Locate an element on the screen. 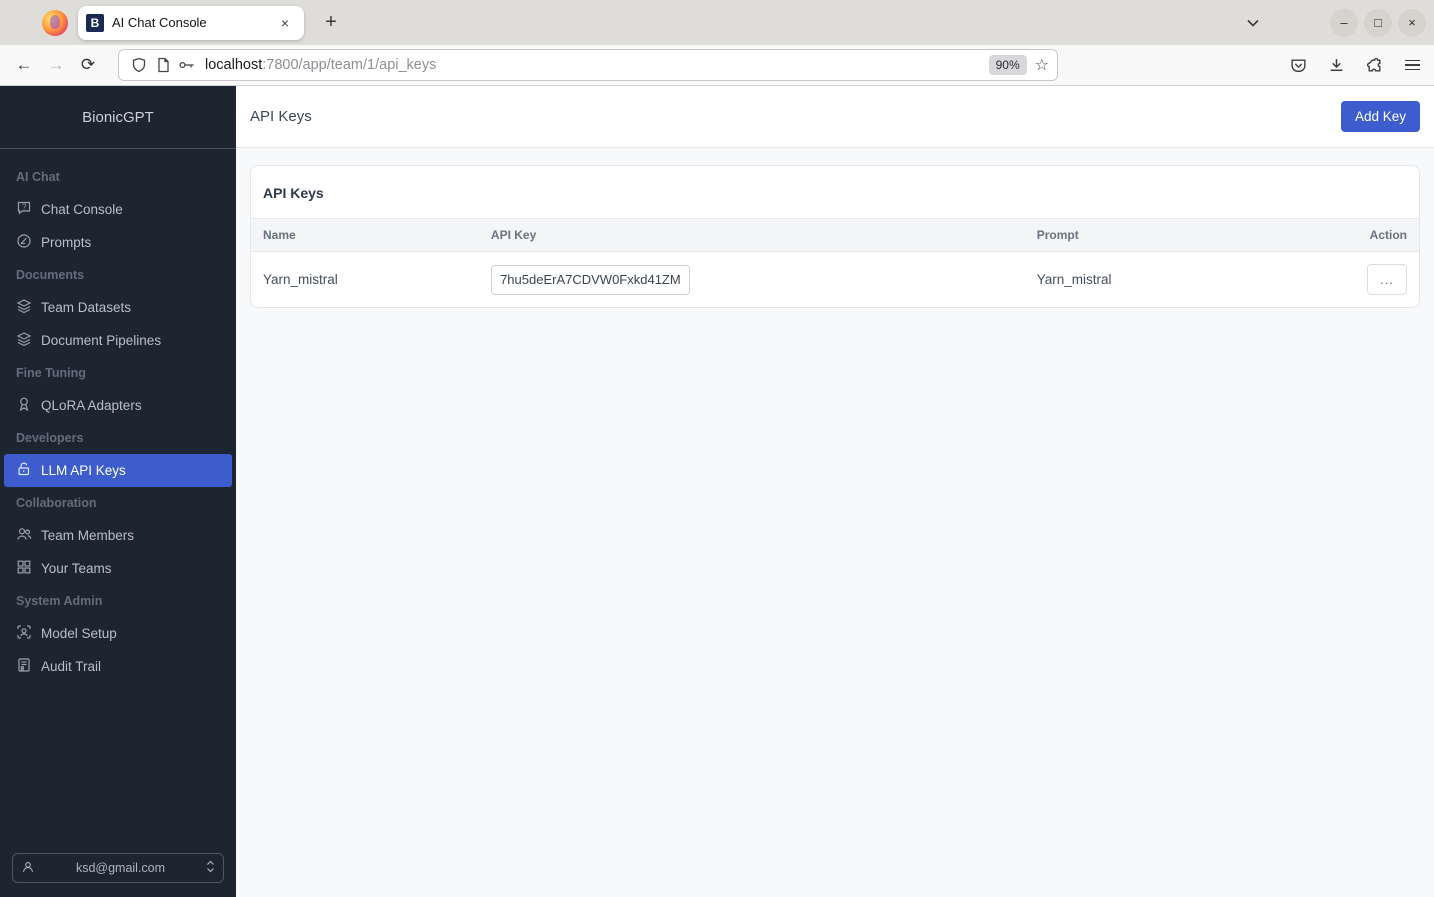 The width and height of the screenshot is (1434, 897). sidebar-item-chat-console: ? Chat Console is located at coordinates (118, 209).